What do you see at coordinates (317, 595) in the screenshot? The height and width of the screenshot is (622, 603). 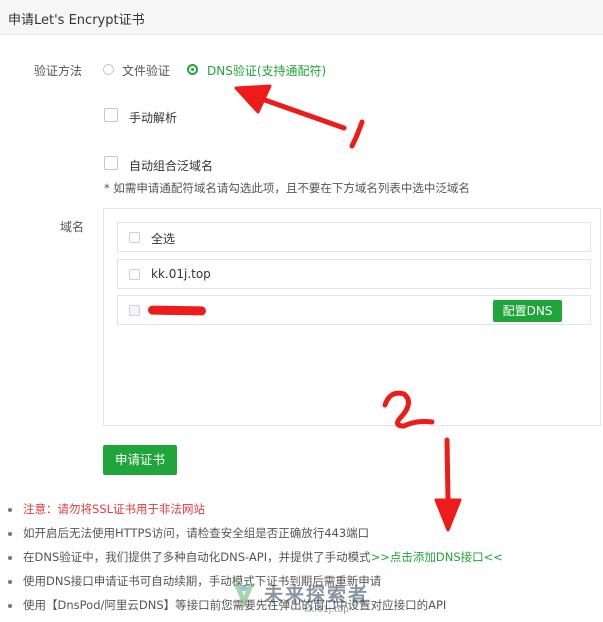 I see `watermark-title: 未来探索者` at bounding box center [317, 595].